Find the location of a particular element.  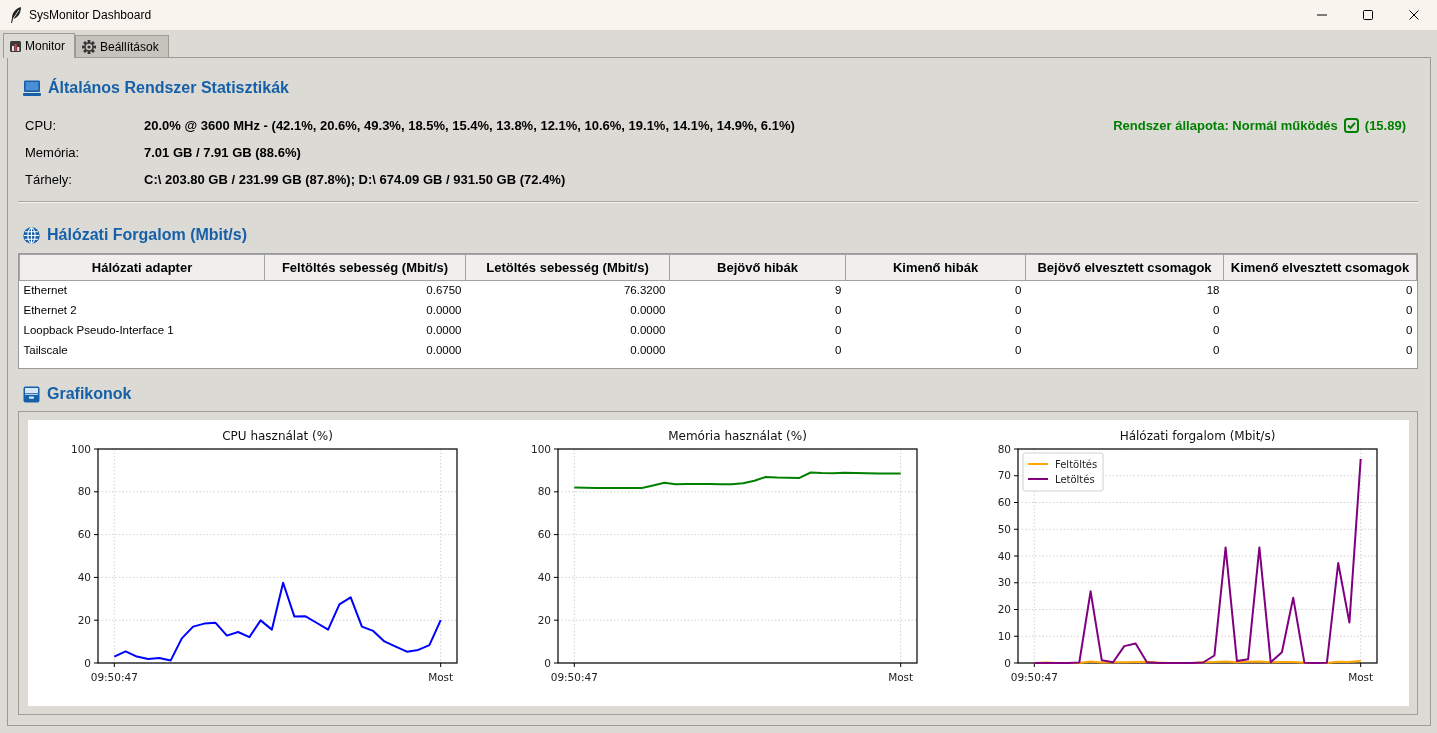

y-tick-label: 10 is located at coordinates (1004, 635).